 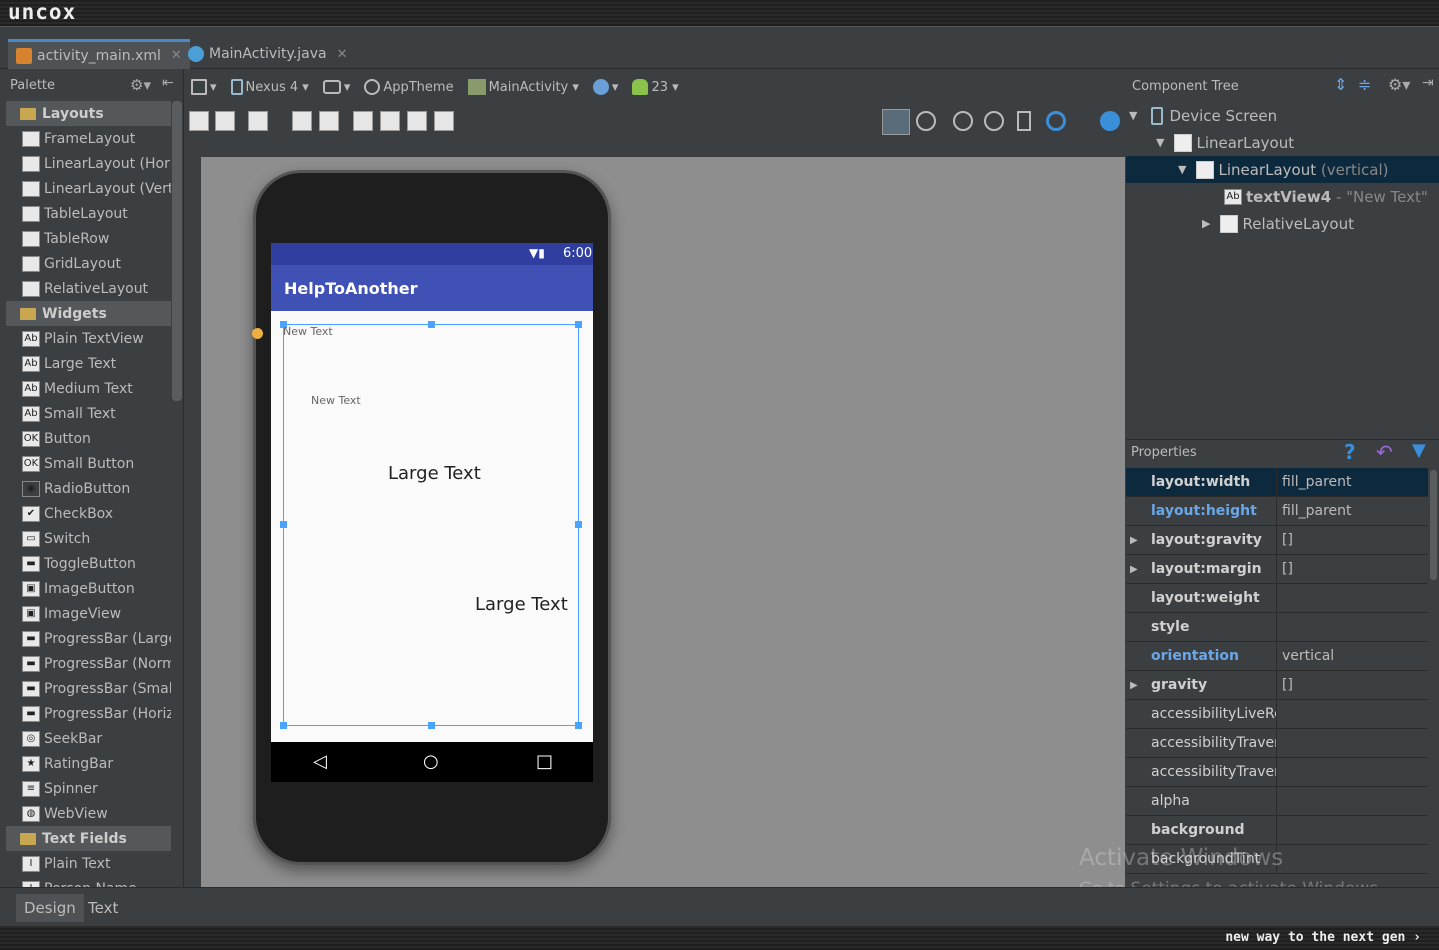 What do you see at coordinates (177, 251) in the screenshot?
I see `palette-scrollbar` at bounding box center [177, 251].